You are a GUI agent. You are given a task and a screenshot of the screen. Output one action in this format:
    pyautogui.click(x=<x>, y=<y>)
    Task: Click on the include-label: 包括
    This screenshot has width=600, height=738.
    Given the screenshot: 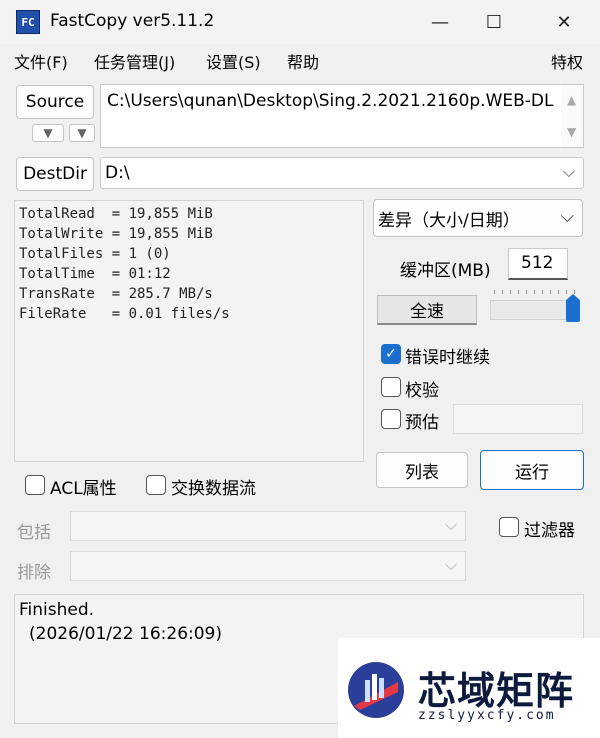 What is the action you would take?
    pyautogui.click(x=34, y=533)
    